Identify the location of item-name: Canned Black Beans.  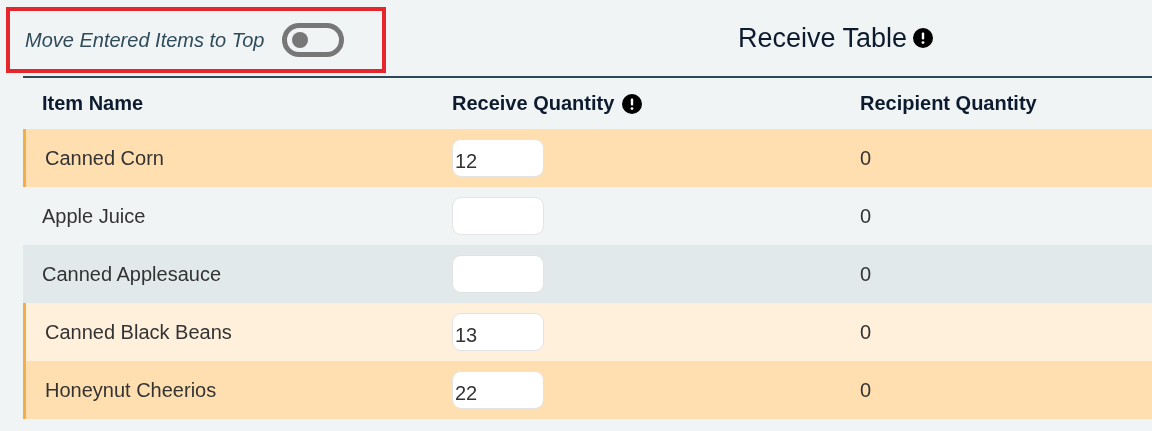
(138, 331).